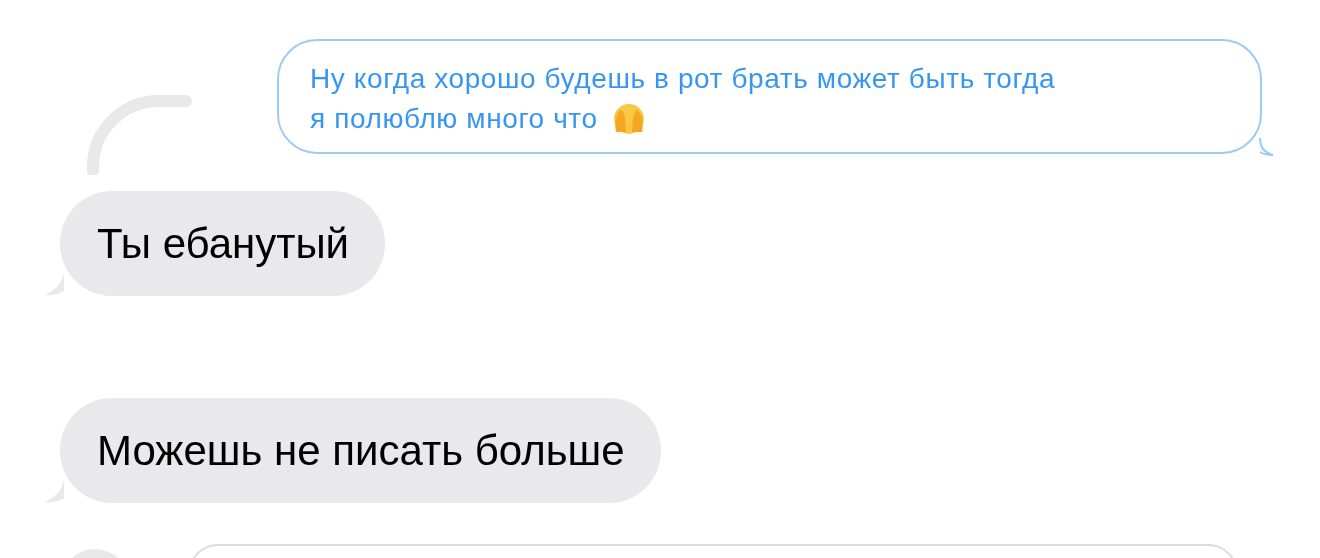 Image resolution: width=1320 pixels, height=558 pixels. Describe the element at coordinates (683, 79) in the screenshot. I see `quoted-message-text: Ну когда хорошо будешь в рот брать может быть тогда` at that location.